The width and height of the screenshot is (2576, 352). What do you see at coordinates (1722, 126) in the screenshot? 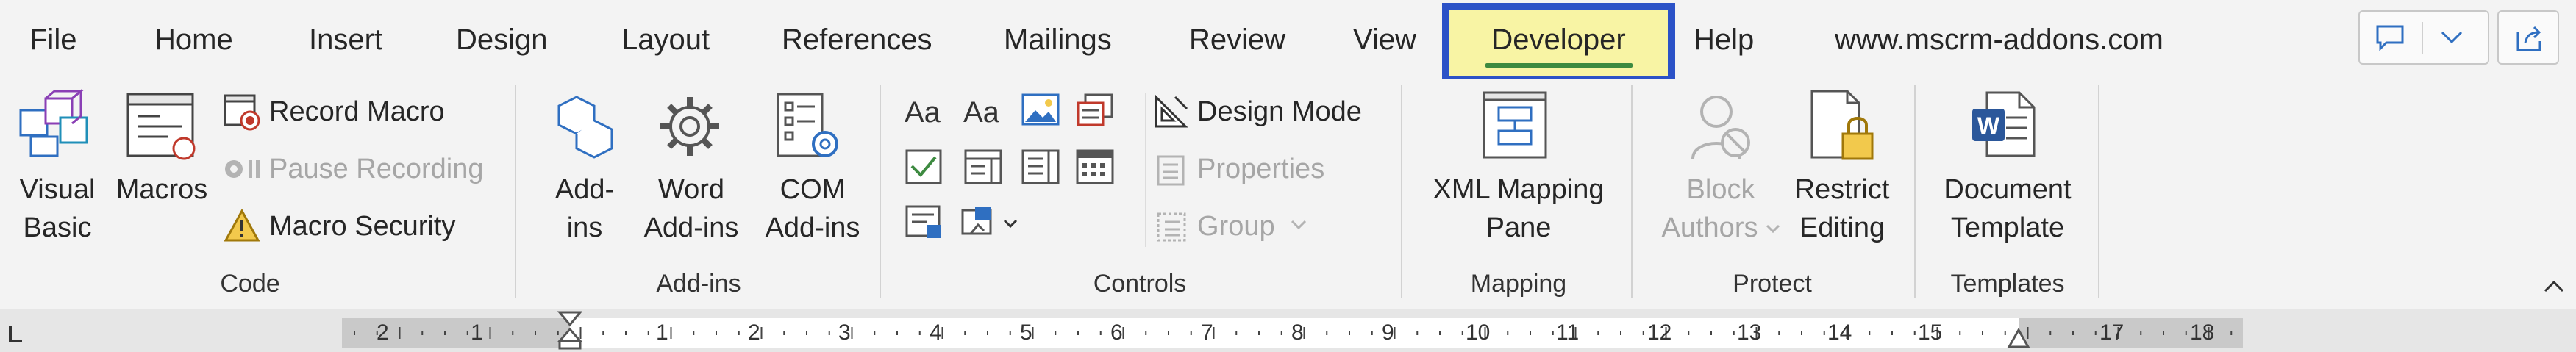
I see `block-authors-icon` at bounding box center [1722, 126].